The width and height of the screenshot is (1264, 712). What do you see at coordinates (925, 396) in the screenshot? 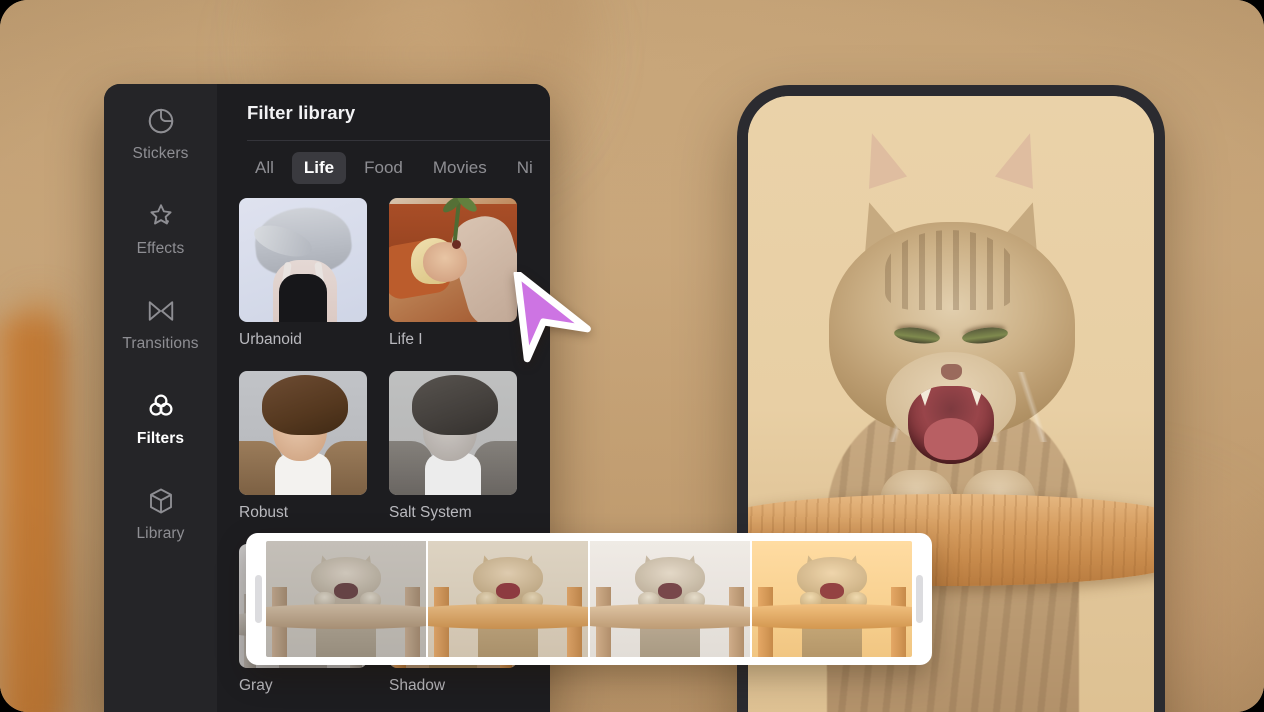
I see `preview-cat-fang-left` at bounding box center [925, 396].